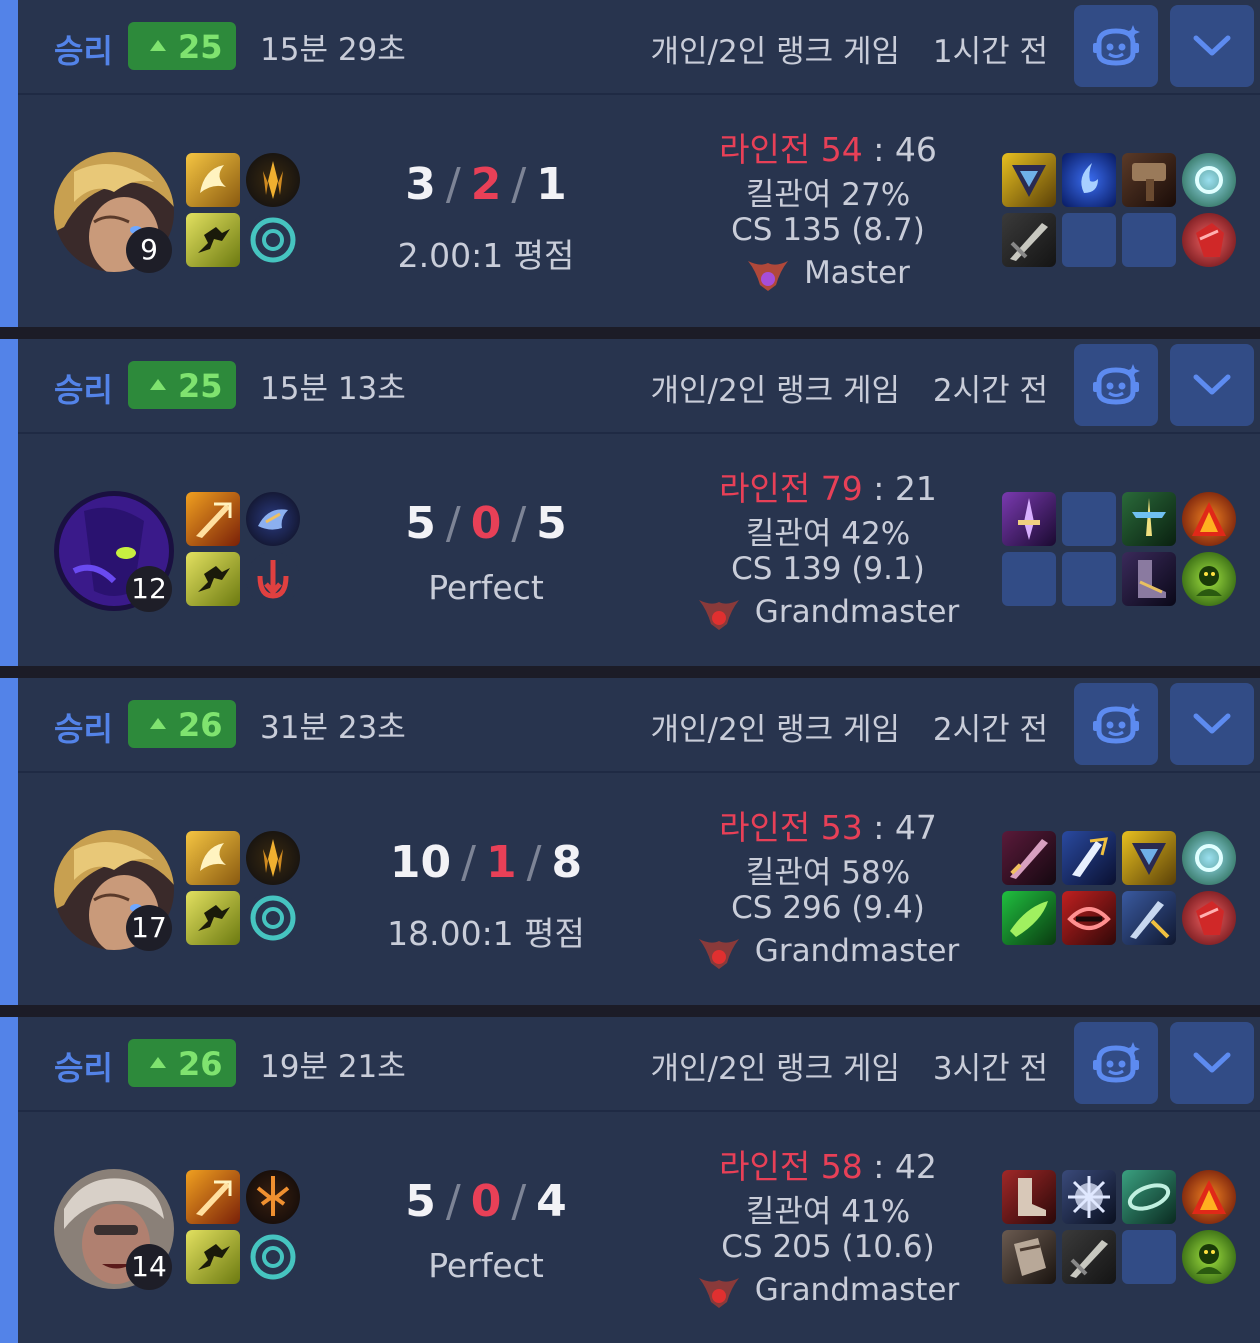  Describe the element at coordinates (333, 728) in the screenshot. I see `game-duration: 31분 23초` at that location.